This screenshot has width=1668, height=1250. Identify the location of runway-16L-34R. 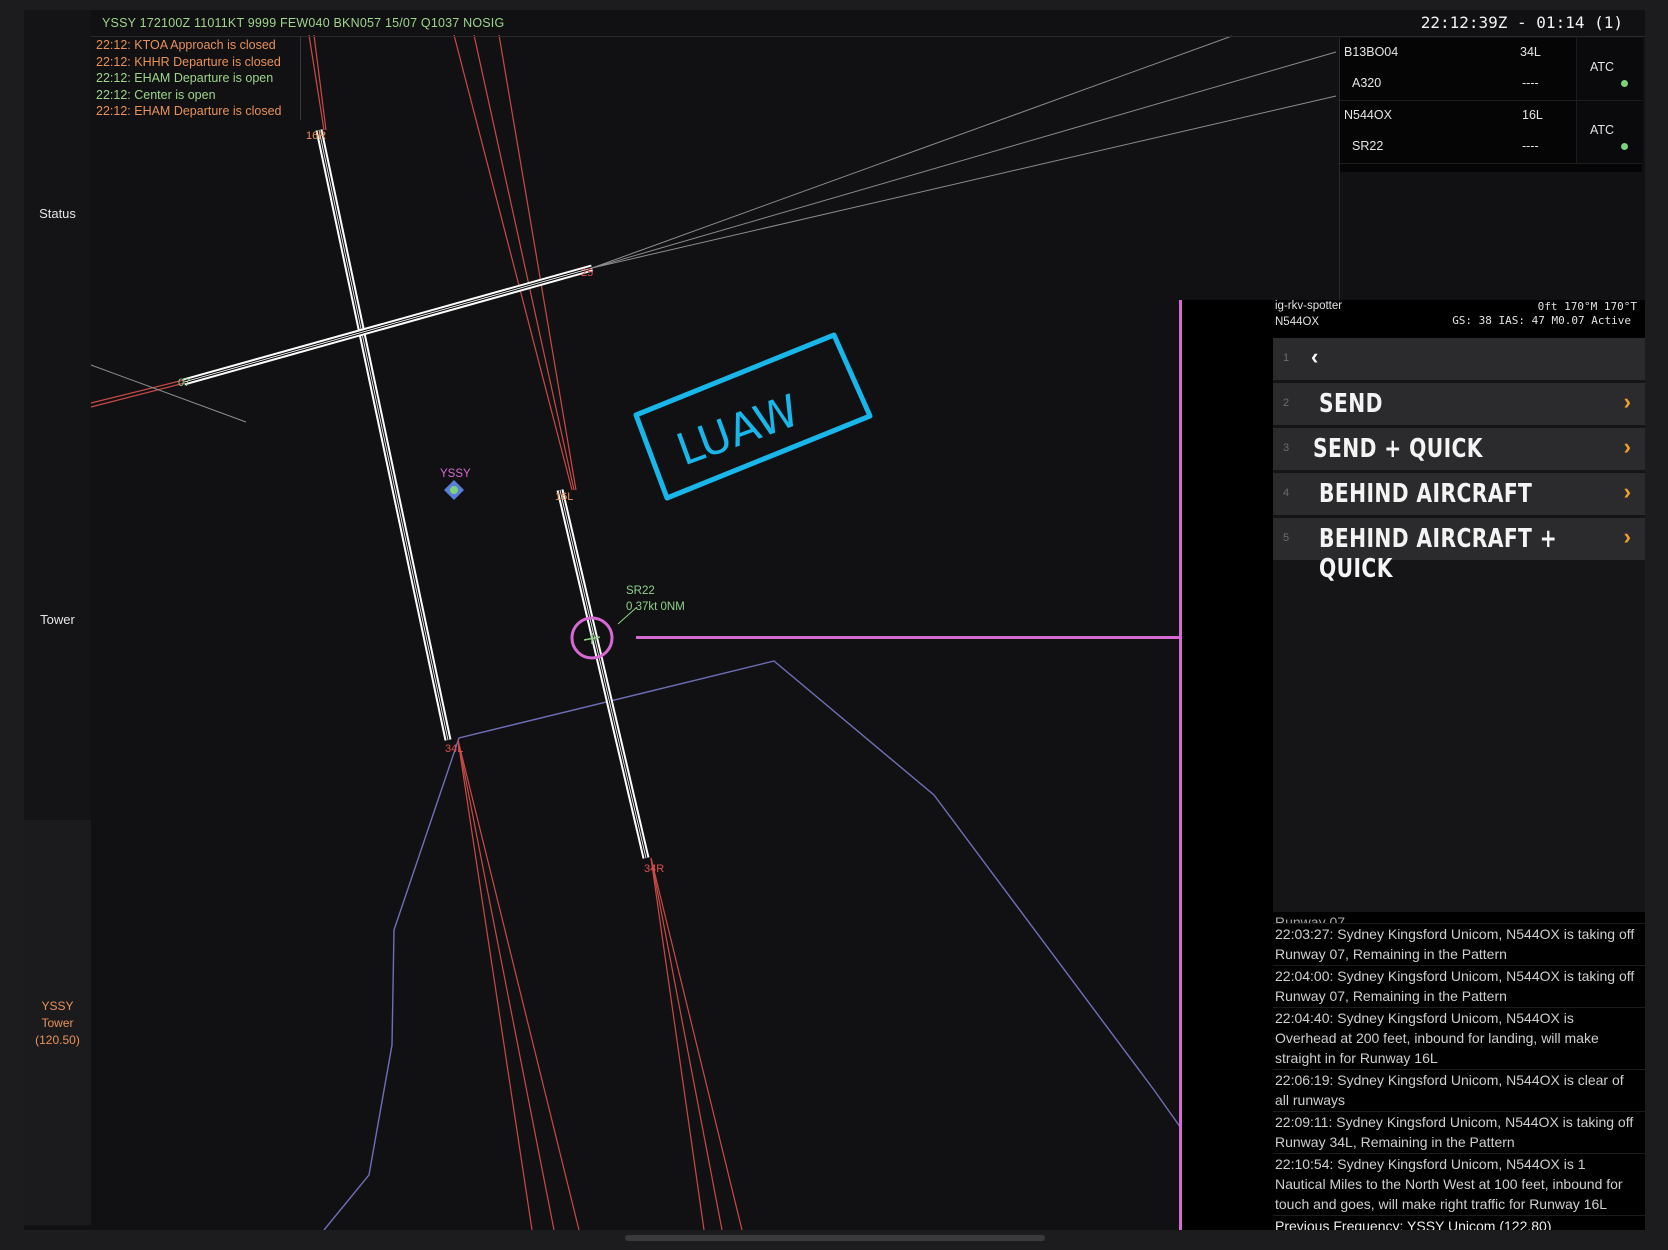
(603, 674).